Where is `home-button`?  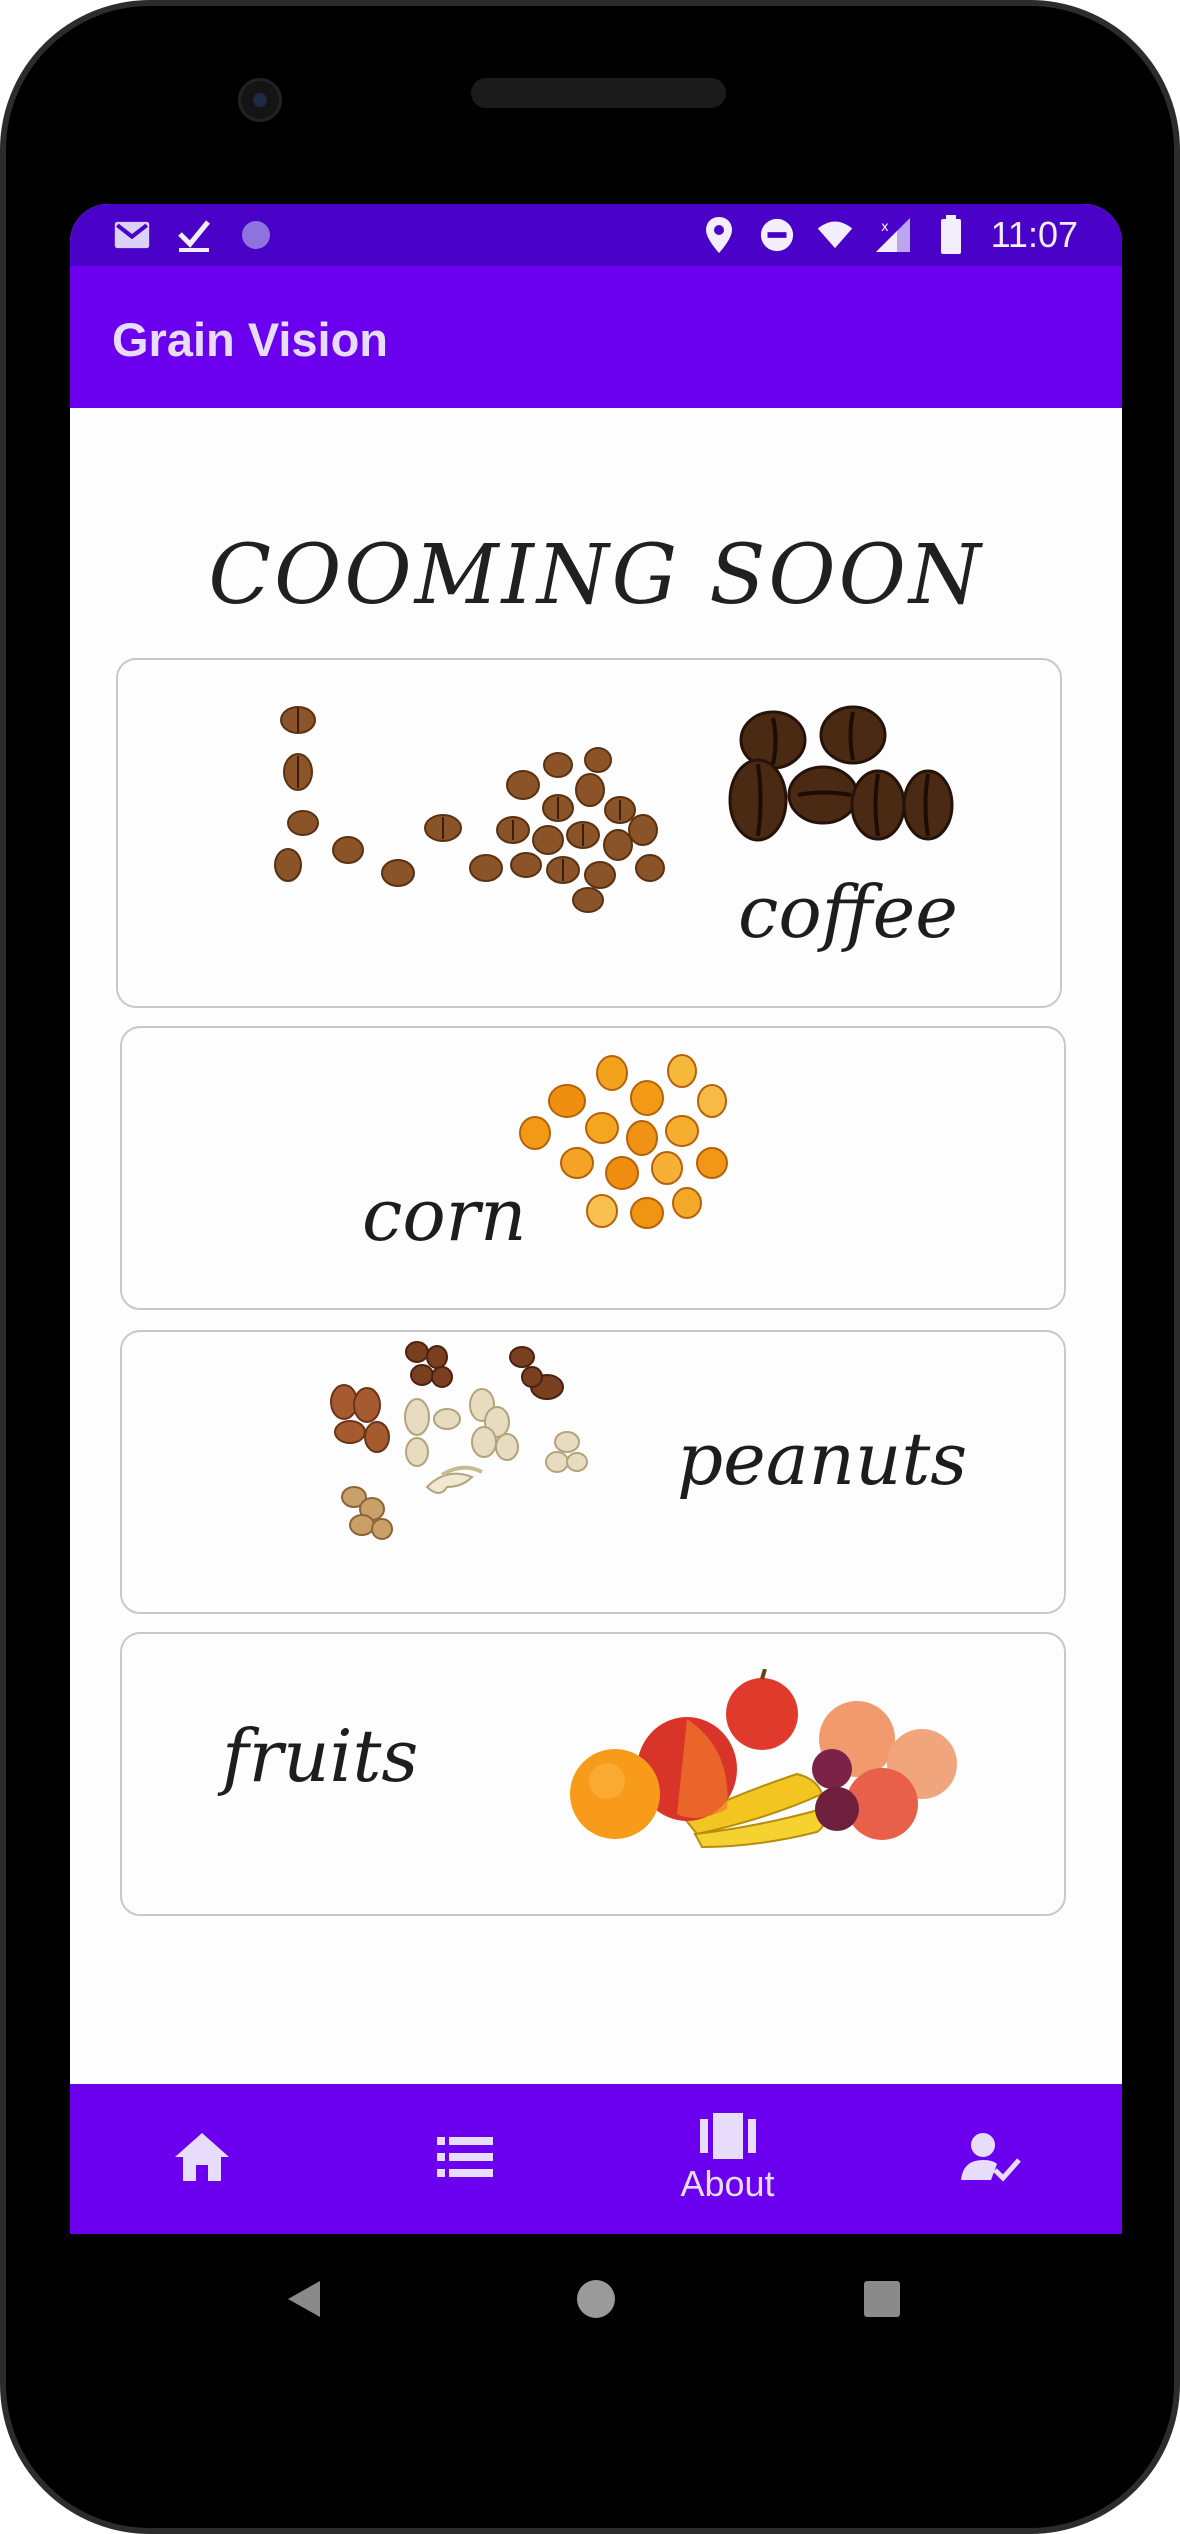
home-button is located at coordinates (596, 2299).